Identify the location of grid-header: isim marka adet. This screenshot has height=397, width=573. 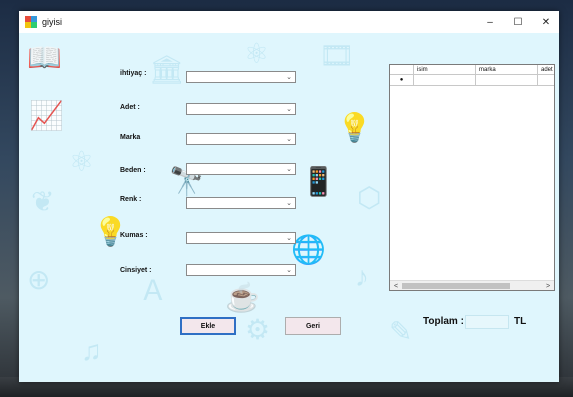
(472, 70).